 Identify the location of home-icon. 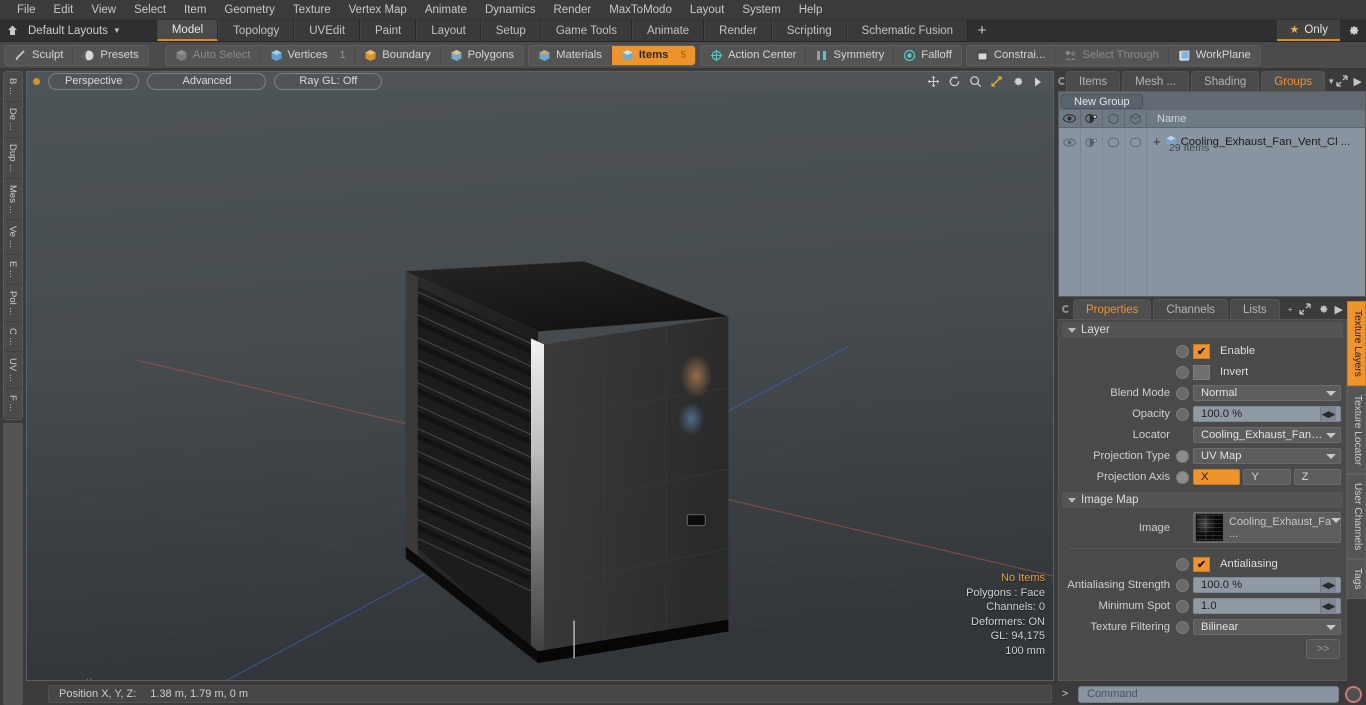
(12, 30).